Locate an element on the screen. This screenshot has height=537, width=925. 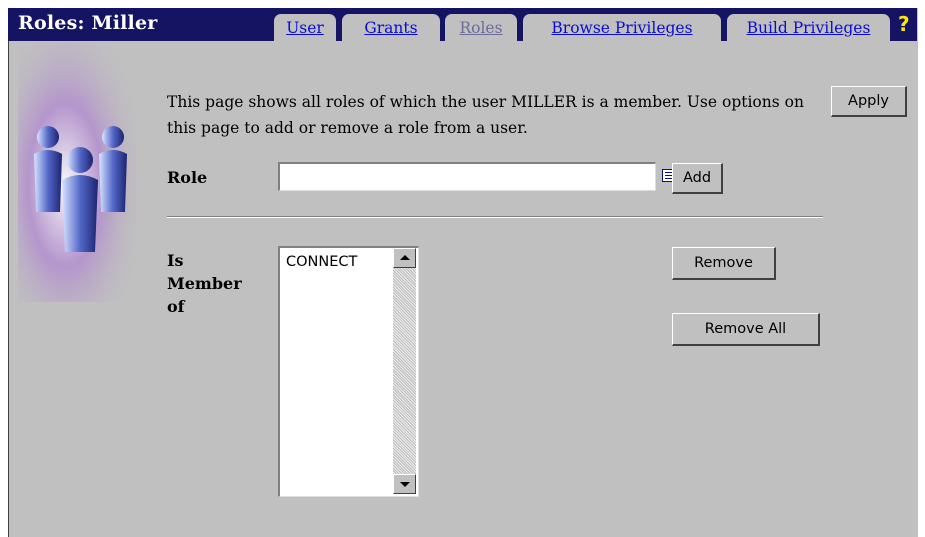
add-button: Add is located at coordinates (697, 178).